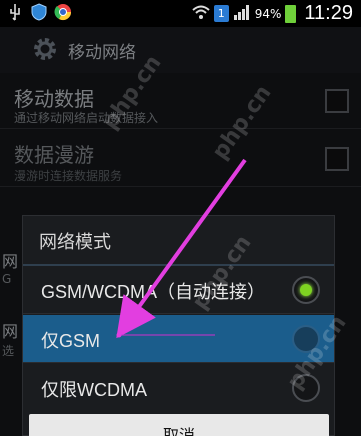  Describe the element at coordinates (8, 351) in the screenshot. I see `setting-subtitle: 选` at that location.